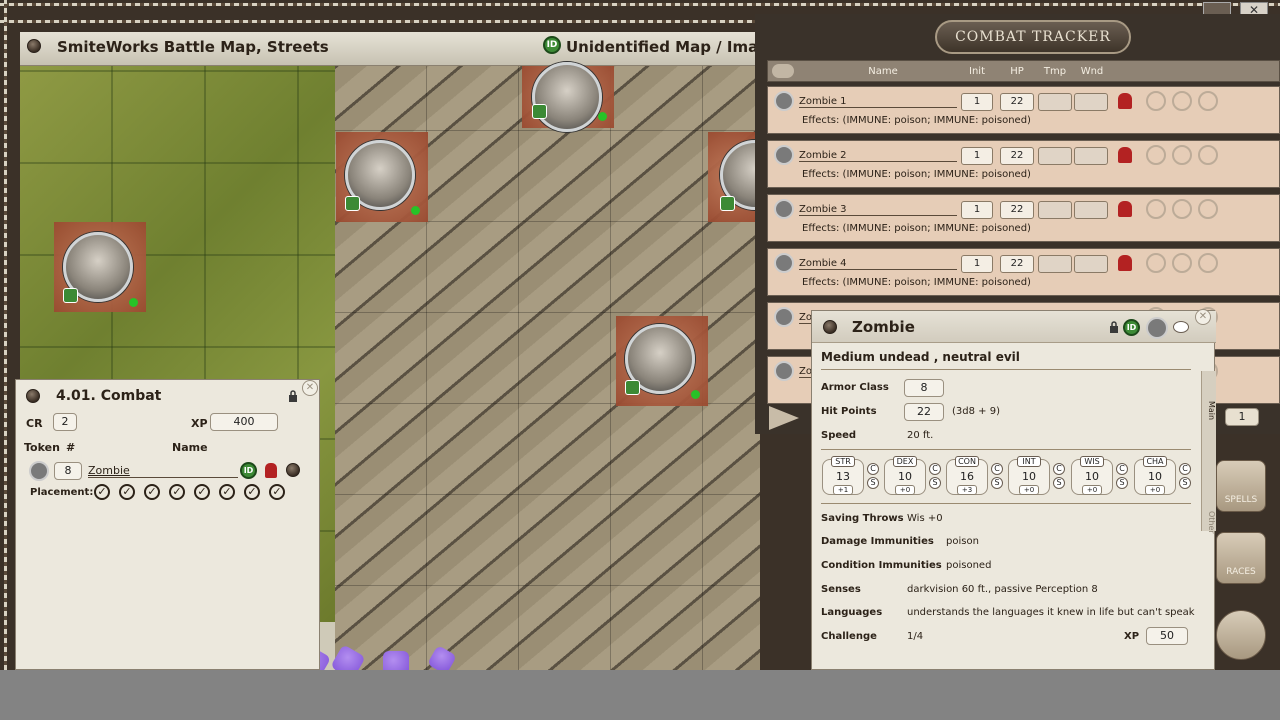 The width and height of the screenshot is (1280, 720). What do you see at coordinates (1241, 486) in the screenshot?
I see `spells-button: SPELLS` at bounding box center [1241, 486].